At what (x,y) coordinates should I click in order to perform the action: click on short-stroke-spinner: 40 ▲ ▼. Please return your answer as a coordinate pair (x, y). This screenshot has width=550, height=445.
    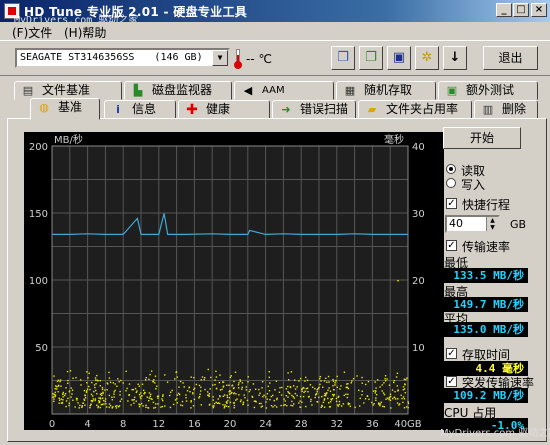
    Looking at the image, I should click on (472, 224).